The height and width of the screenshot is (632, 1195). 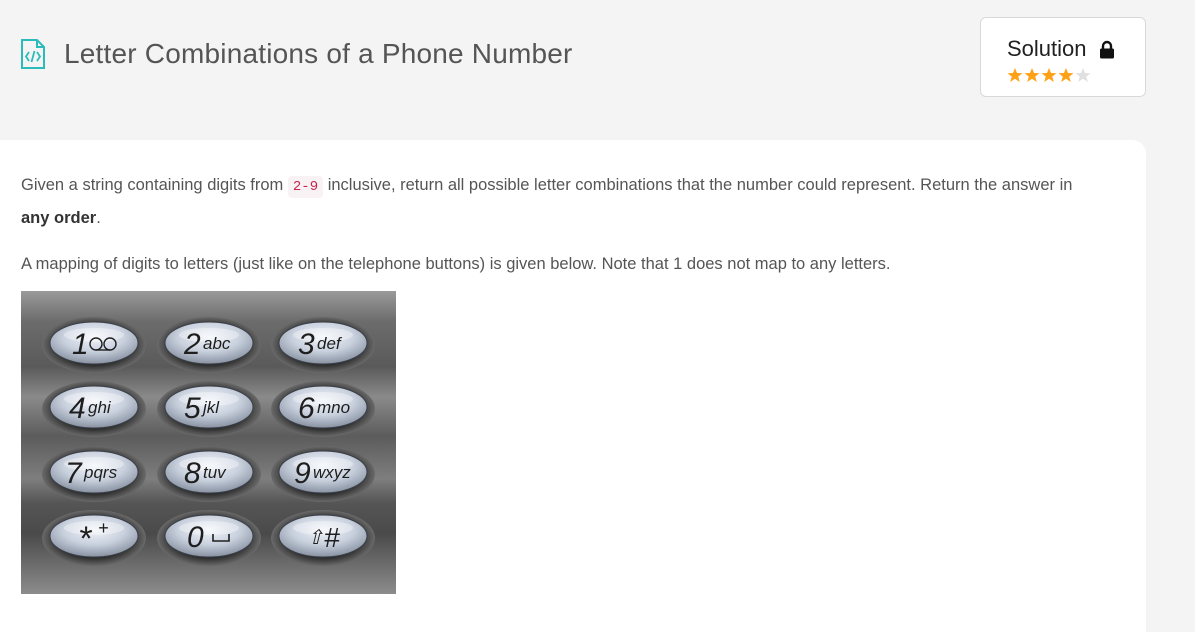 What do you see at coordinates (100, 407) in the screenshot?
I see `key-letters: ghi` at bounding box center [100, 407].